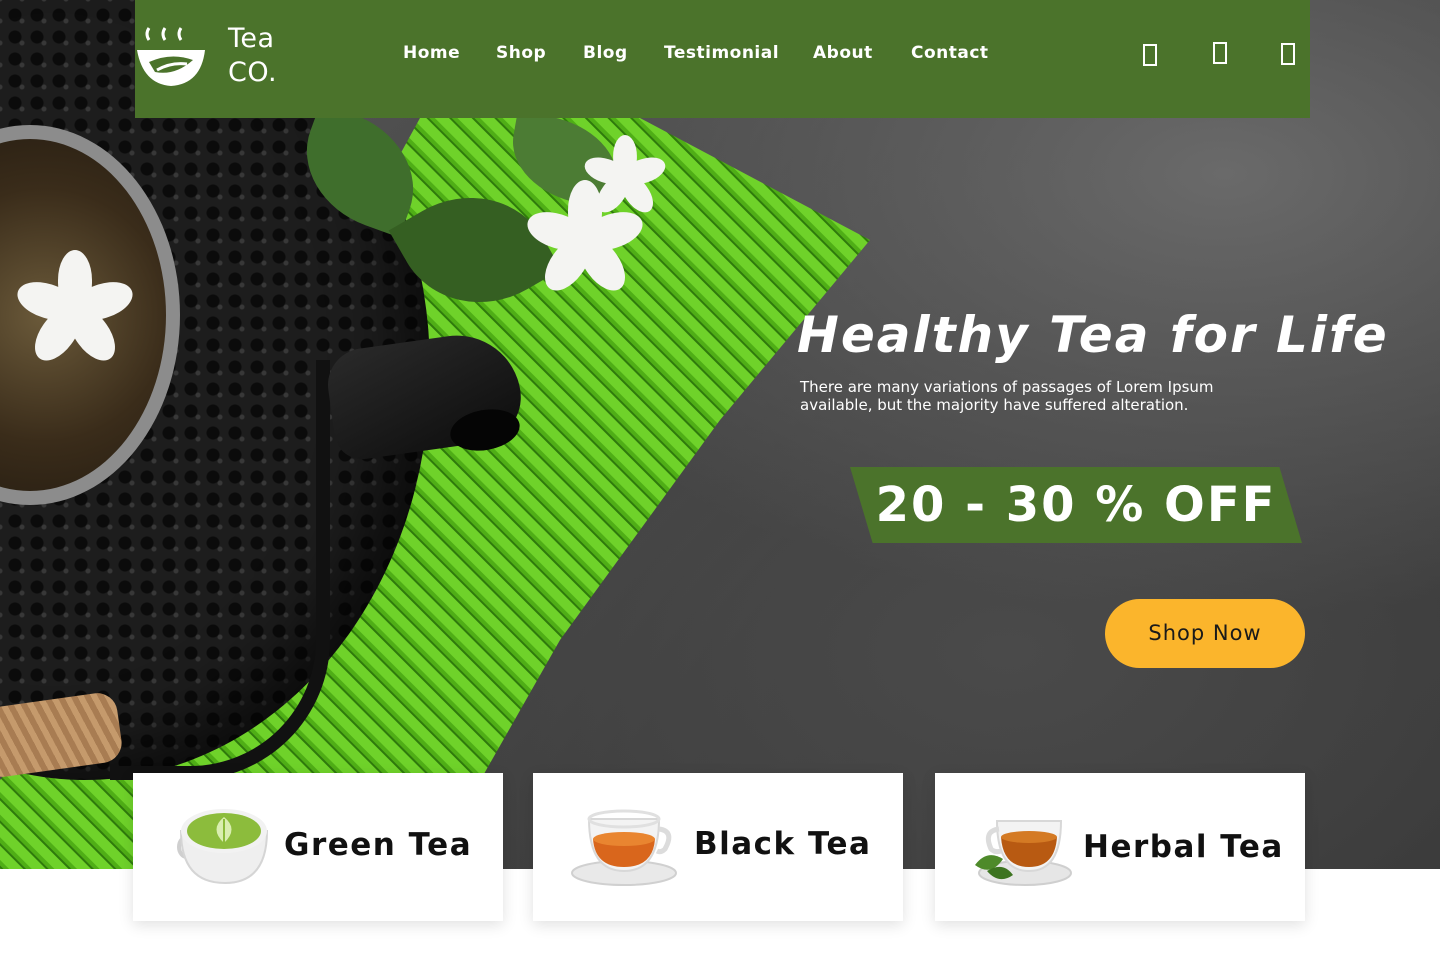  What do you see at coordinates (378, 845) in the screenshot?
I see `category-label: Green Tea` at bounding box center [378, 845].